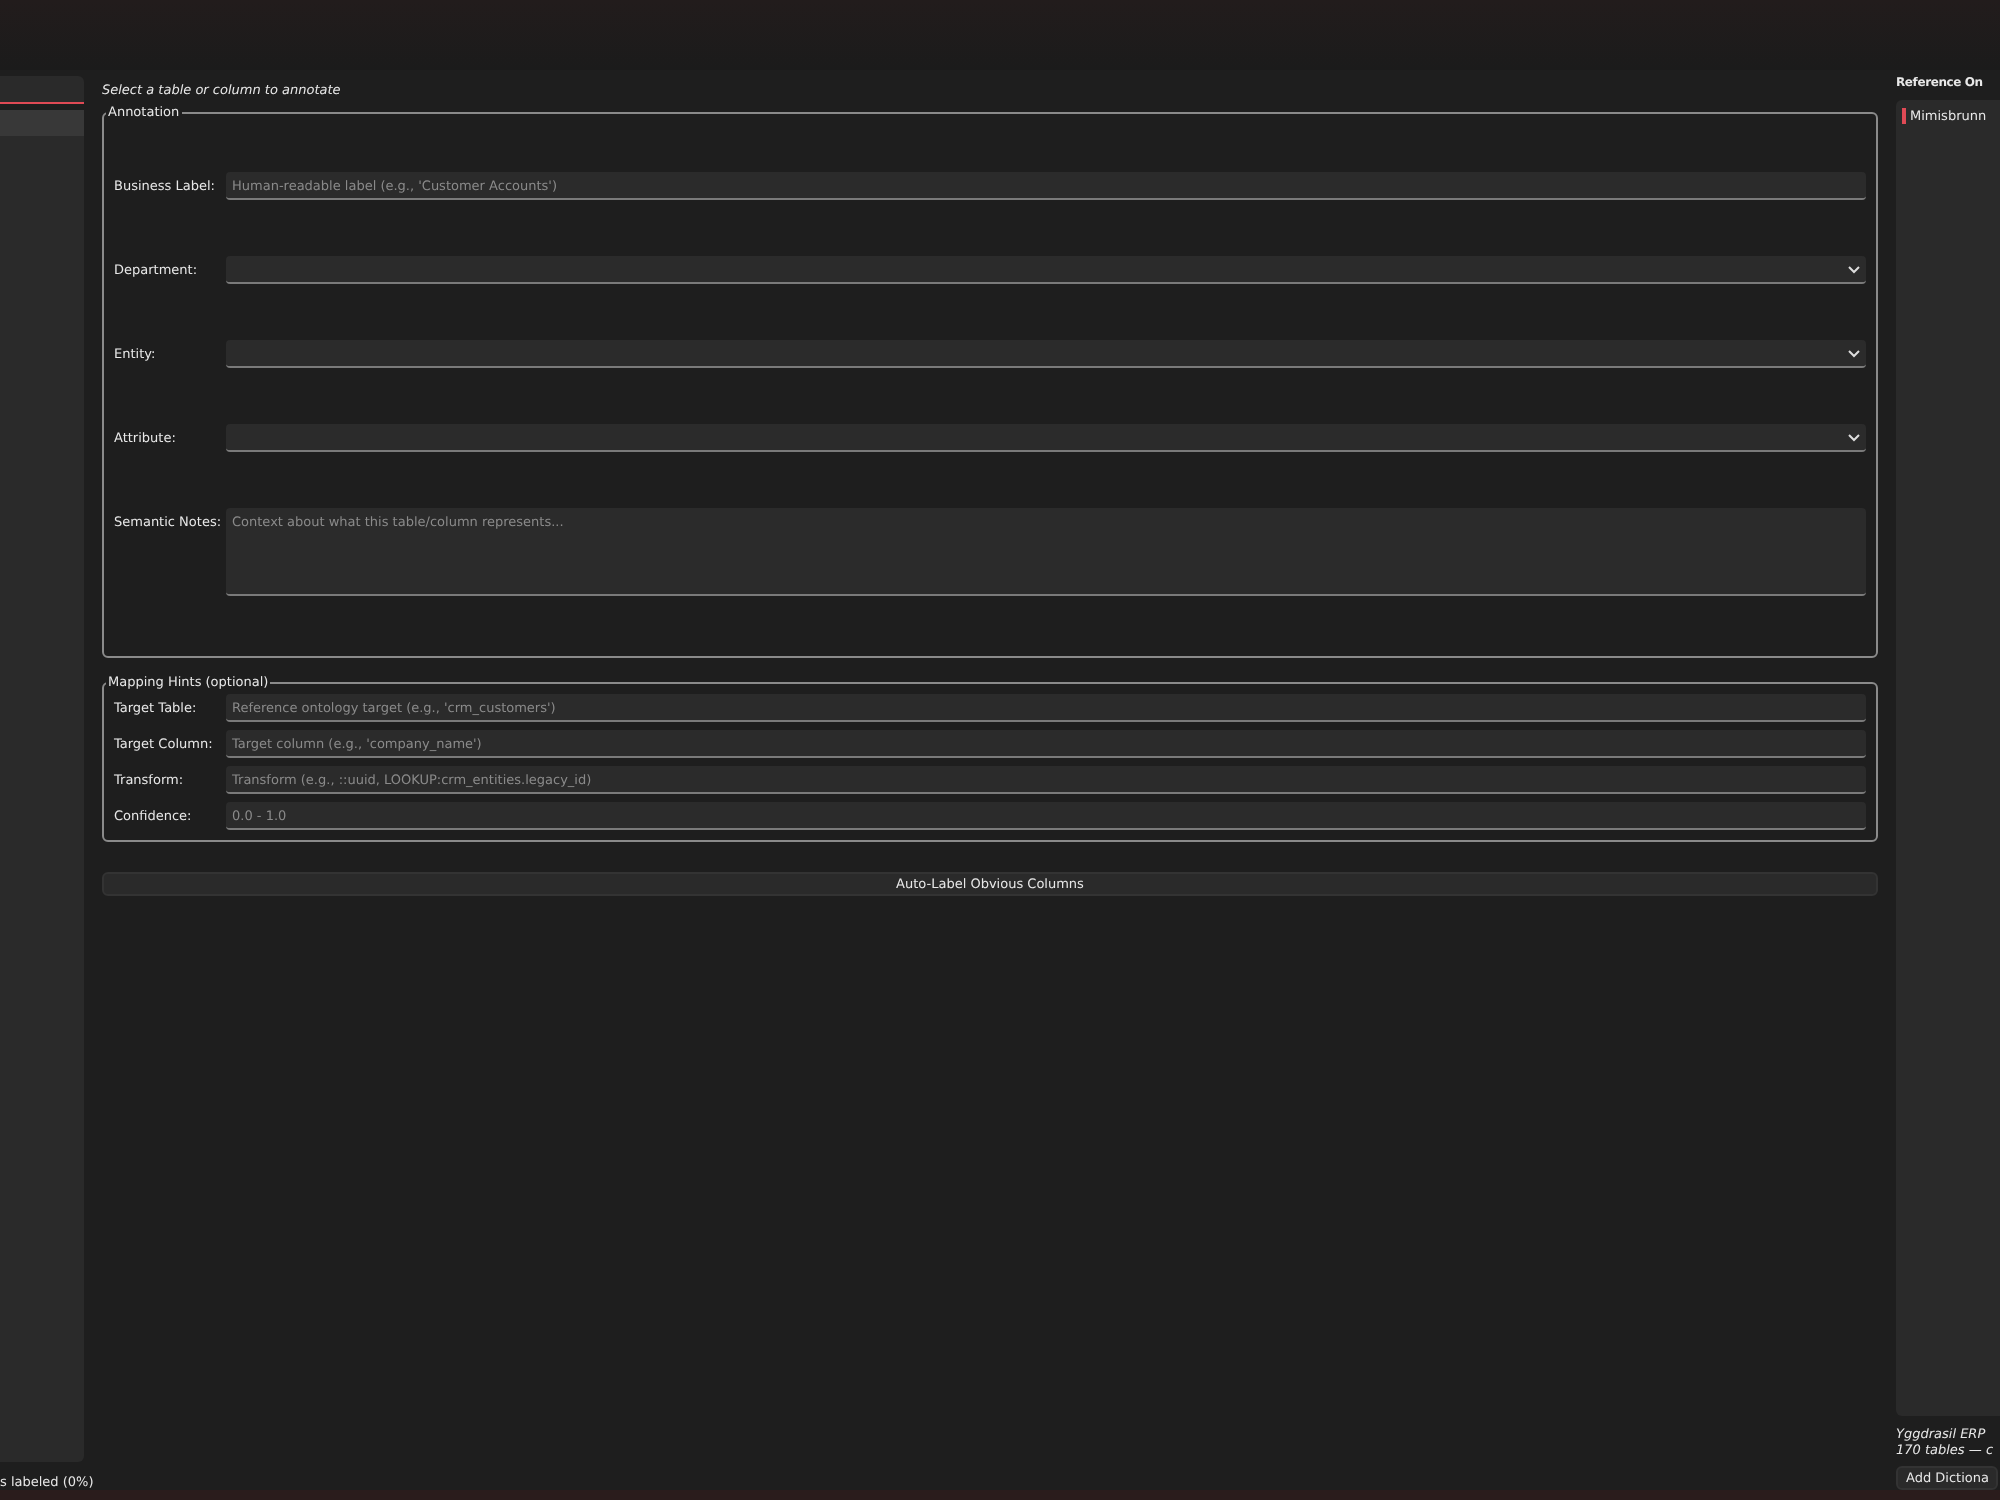  I want to click on search-field, so click(42, 90).